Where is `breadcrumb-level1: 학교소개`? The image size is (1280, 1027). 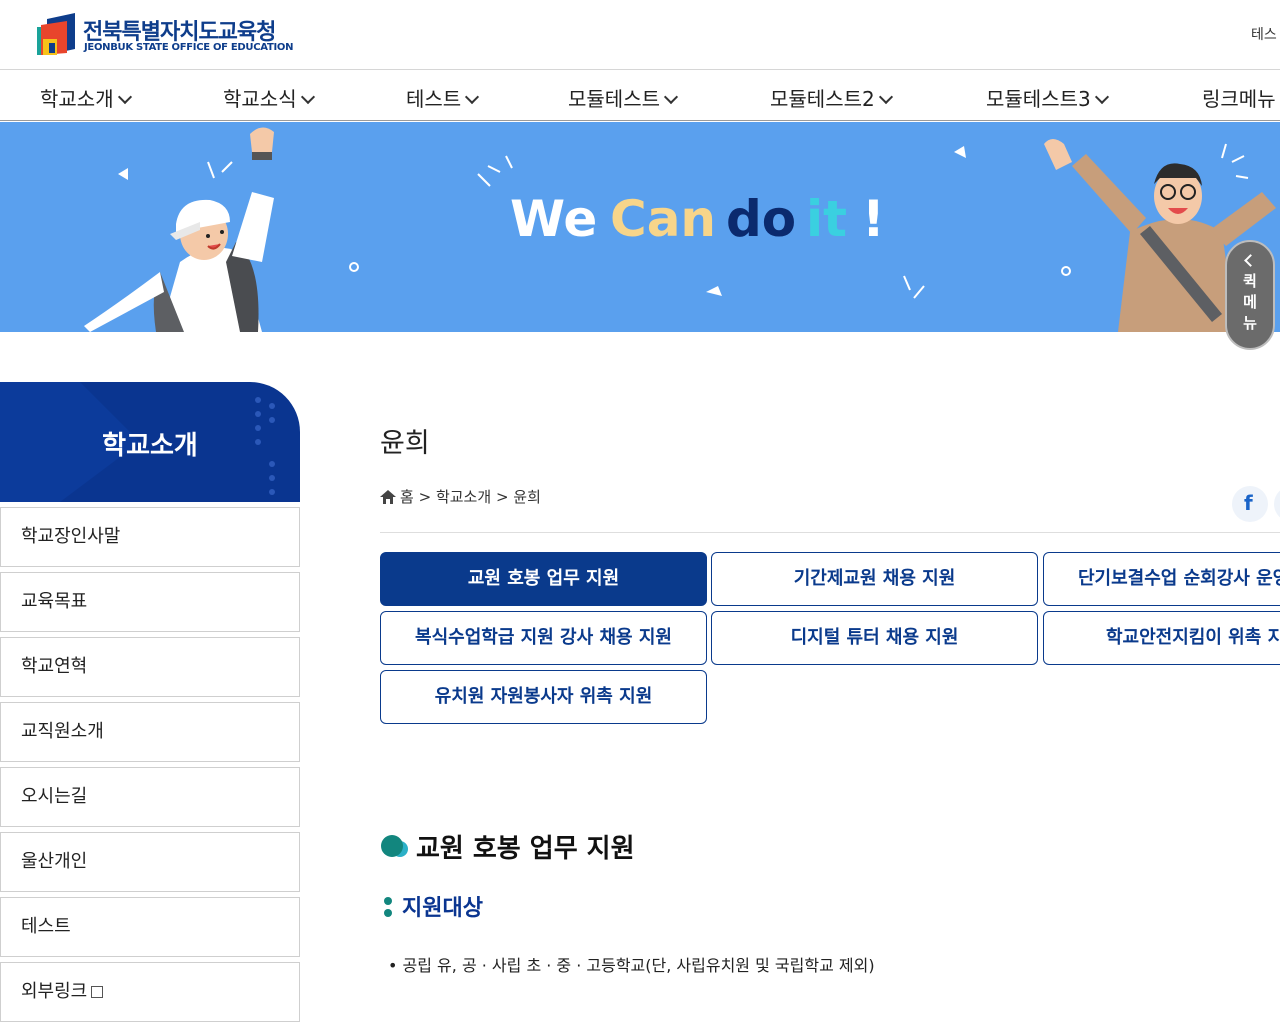 breadcrumb-level1: 학교소개 is located at coordinates (463, 497).